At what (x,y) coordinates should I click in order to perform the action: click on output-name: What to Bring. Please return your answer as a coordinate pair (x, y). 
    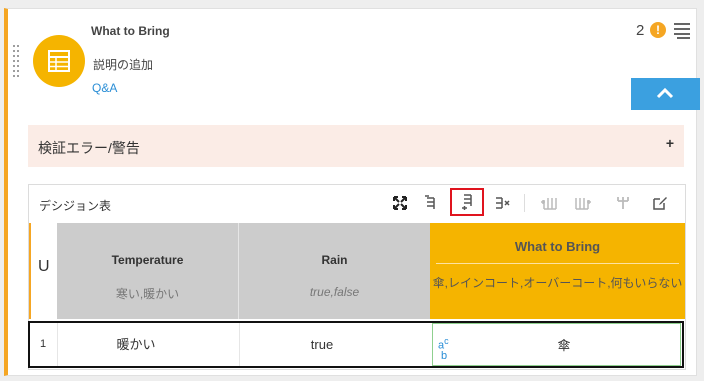
    Looking at the image, I should click on (557, 246).